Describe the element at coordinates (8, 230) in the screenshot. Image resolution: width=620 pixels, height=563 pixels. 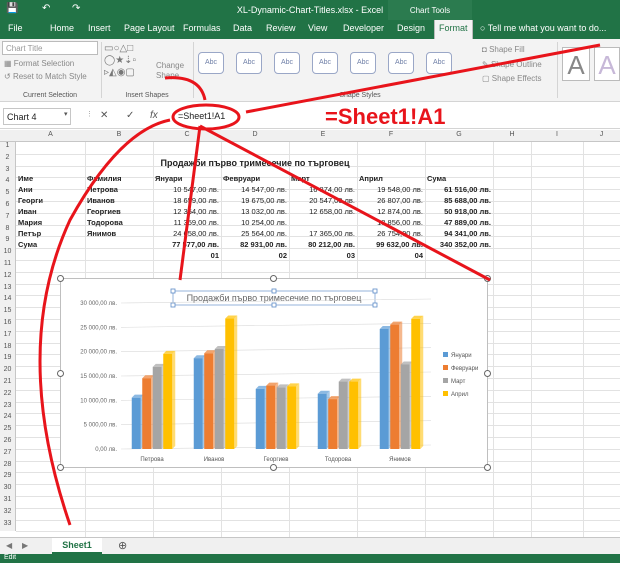
I see `row-header: 8` at that location.